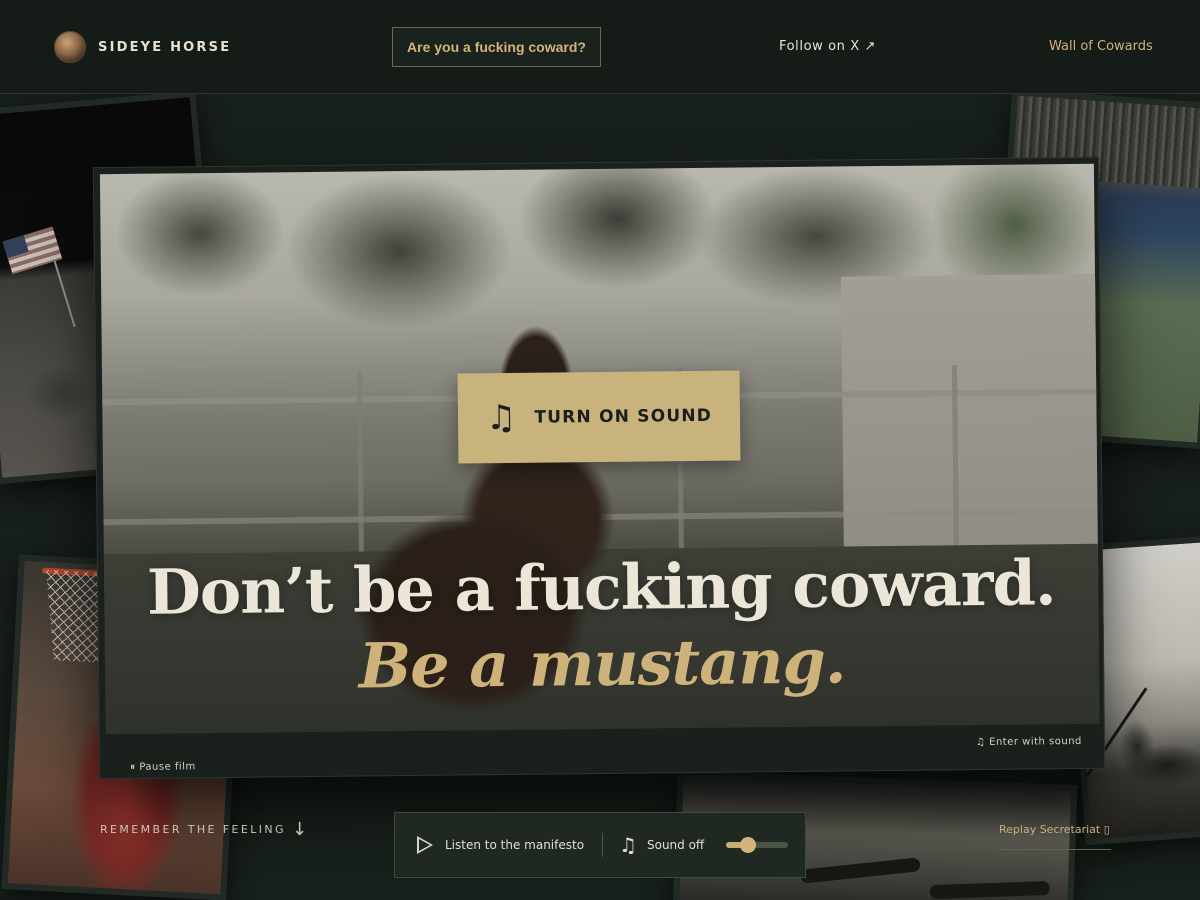  What do you see at coordinates (299, 829) in the screenshot?
I see `arrow-down-icon: ↓` at bounding box center [299, 829].